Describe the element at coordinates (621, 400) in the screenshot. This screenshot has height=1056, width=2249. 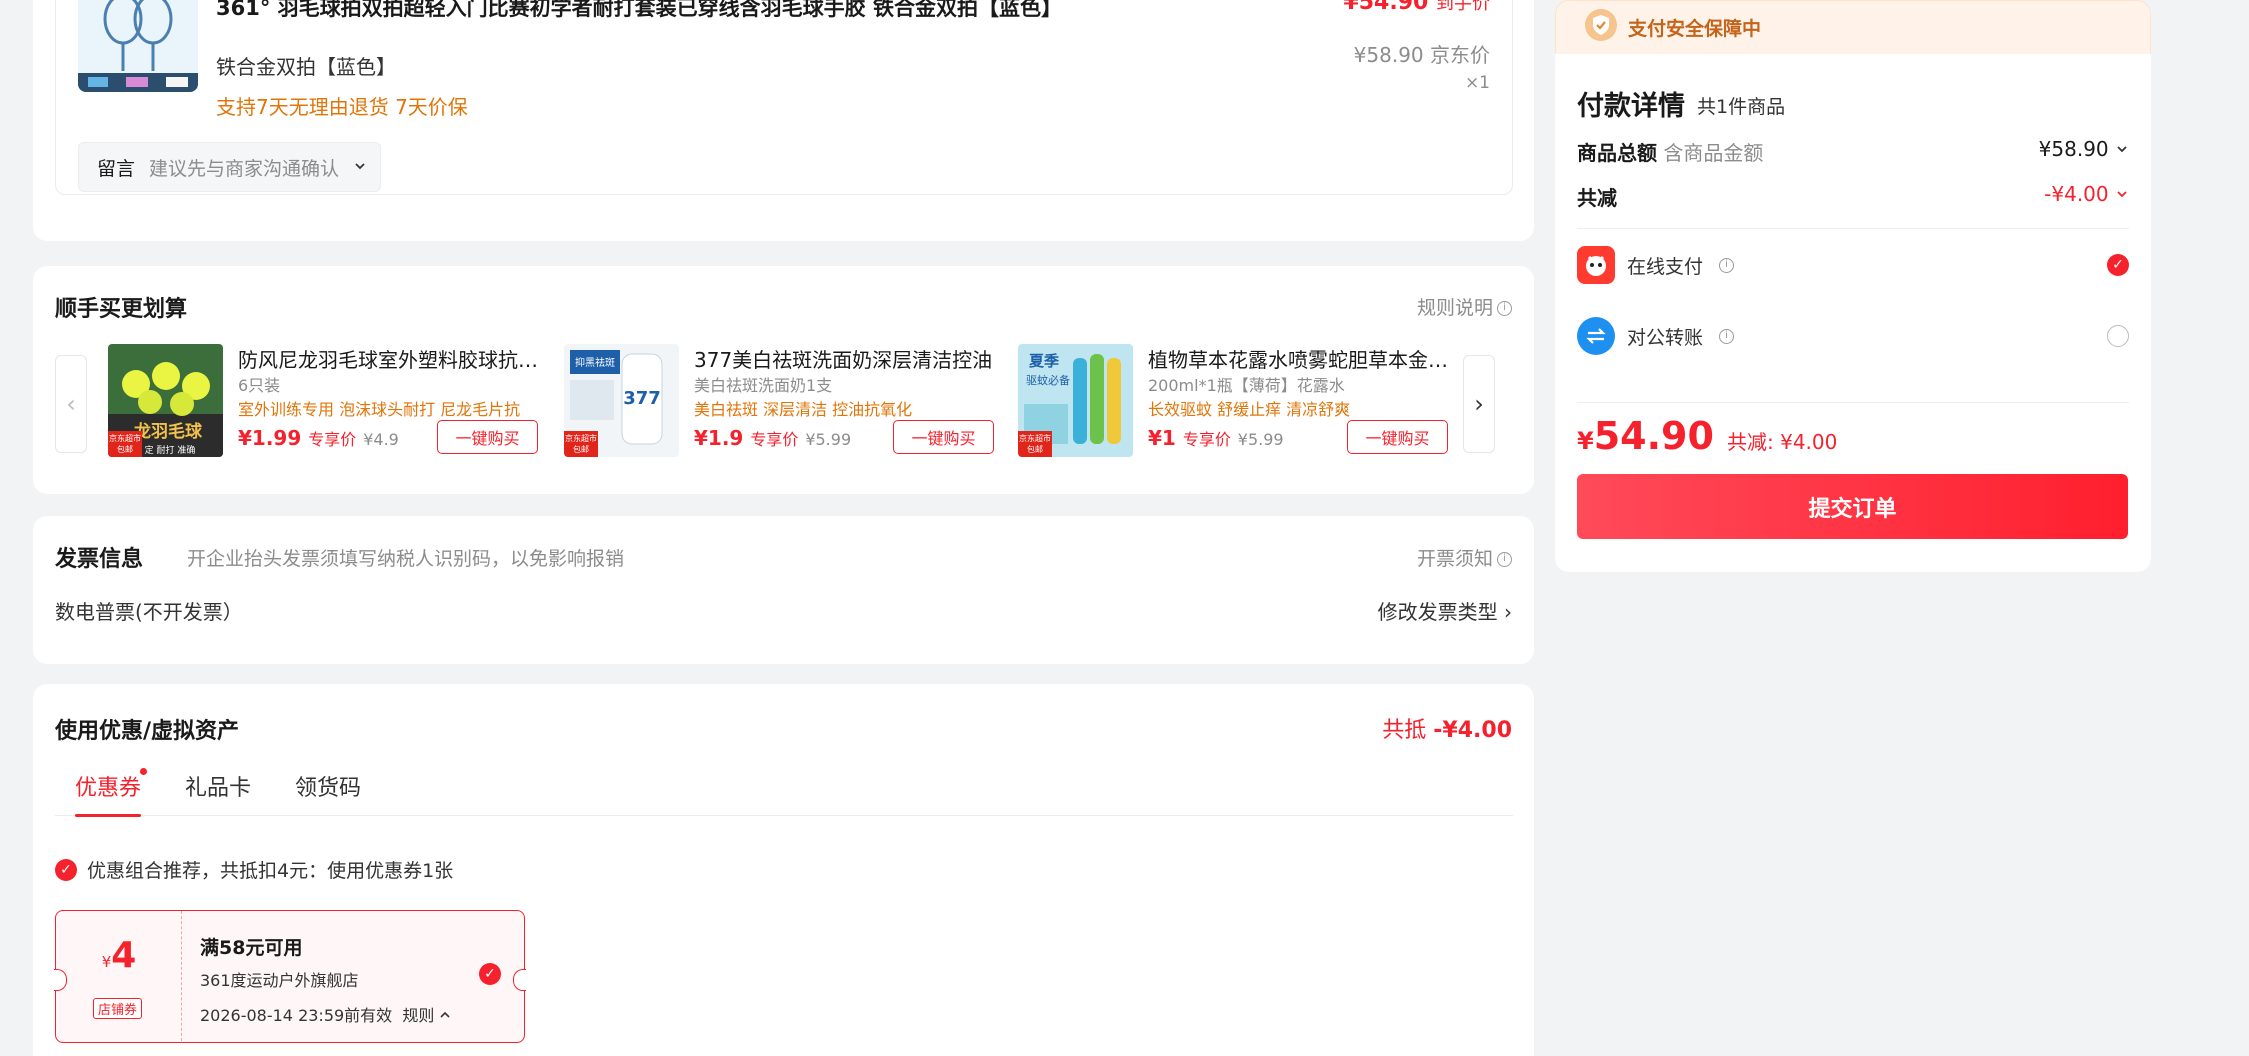
I see `addon-thumb: 抑黑祛斑 377 京东超市 包邮` at that location.